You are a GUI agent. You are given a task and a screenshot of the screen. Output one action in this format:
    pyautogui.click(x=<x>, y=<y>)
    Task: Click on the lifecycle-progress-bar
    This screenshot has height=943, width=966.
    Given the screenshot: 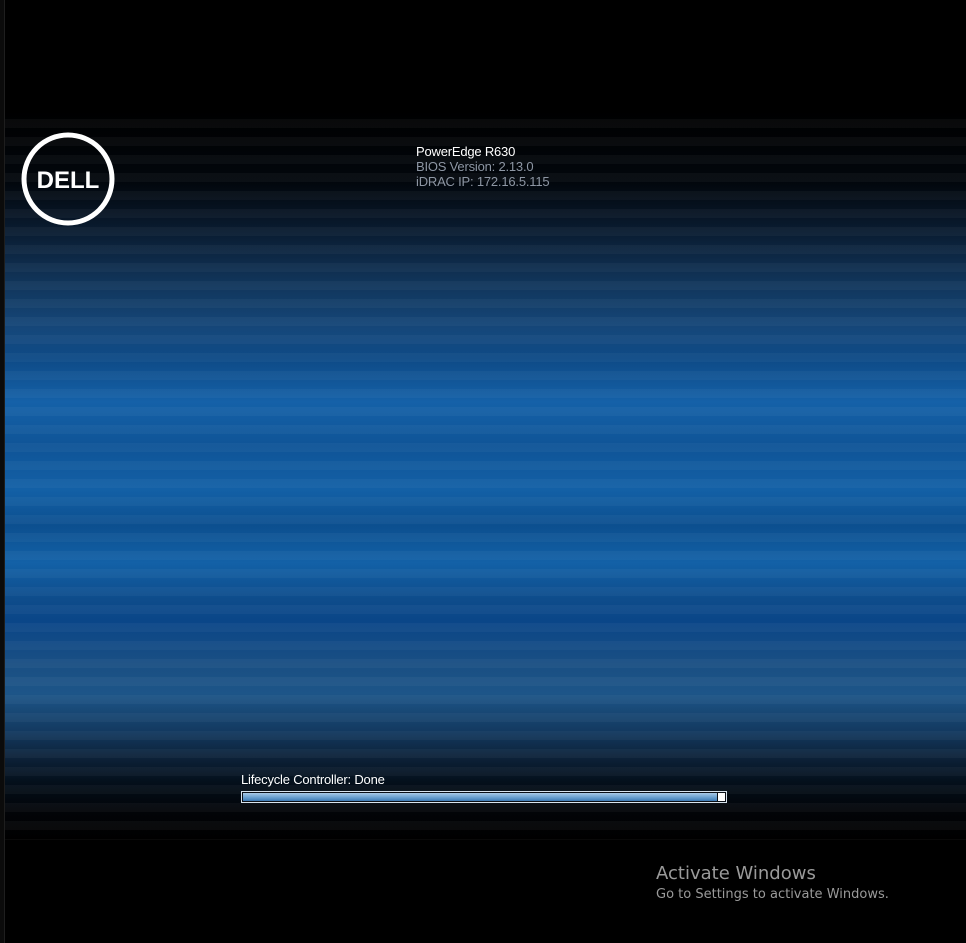 What is the action you would take?
    pyautogui.click(x=484, y=797)
    